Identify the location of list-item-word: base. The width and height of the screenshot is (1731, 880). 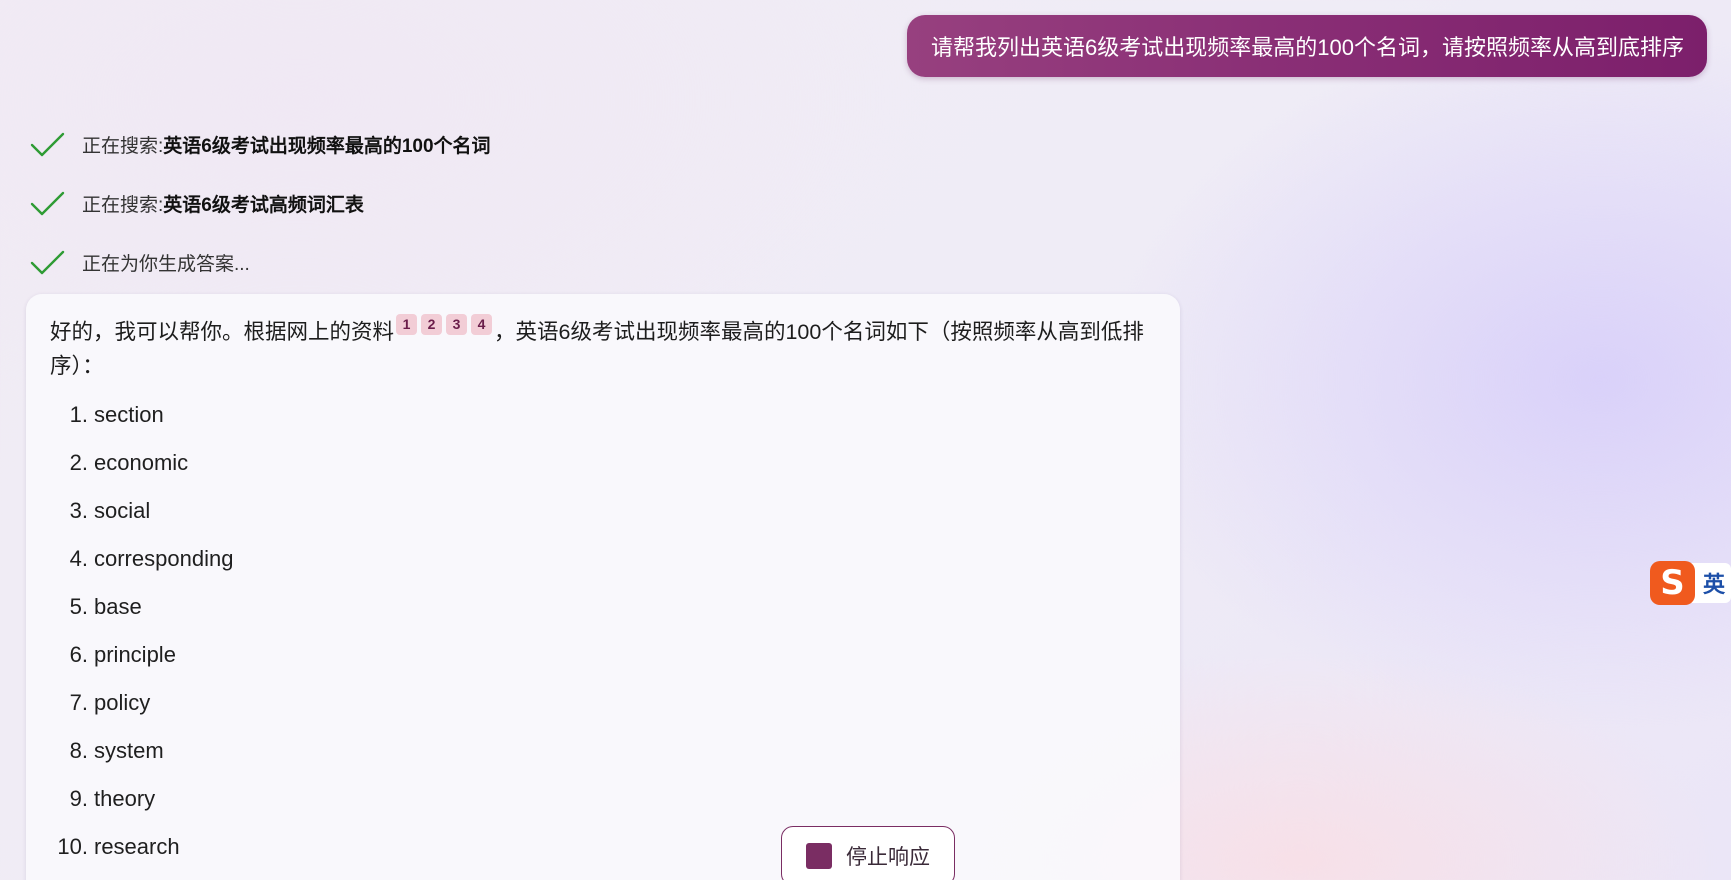
(118, 606).